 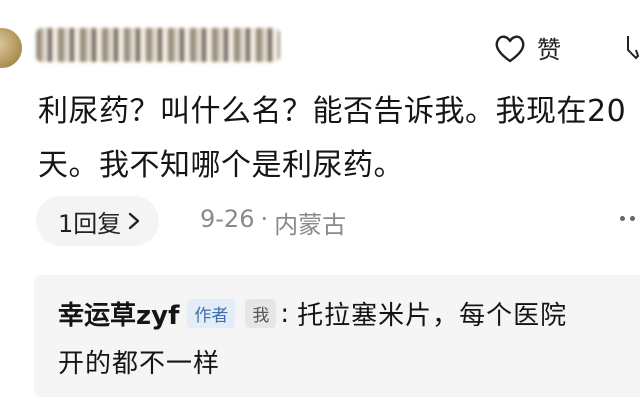 What do you see at coordinates (158, 45) in the screenshot?
I see `username-blurred` at bounding box center [158, 45].